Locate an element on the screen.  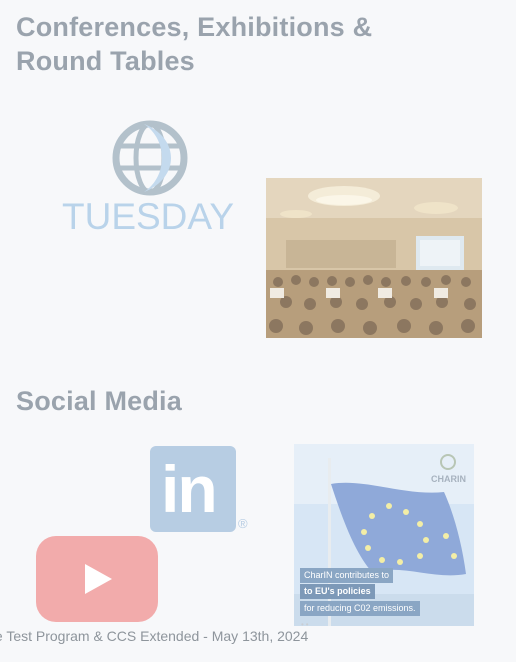
globe-icon is located at coordinates (150, 158).